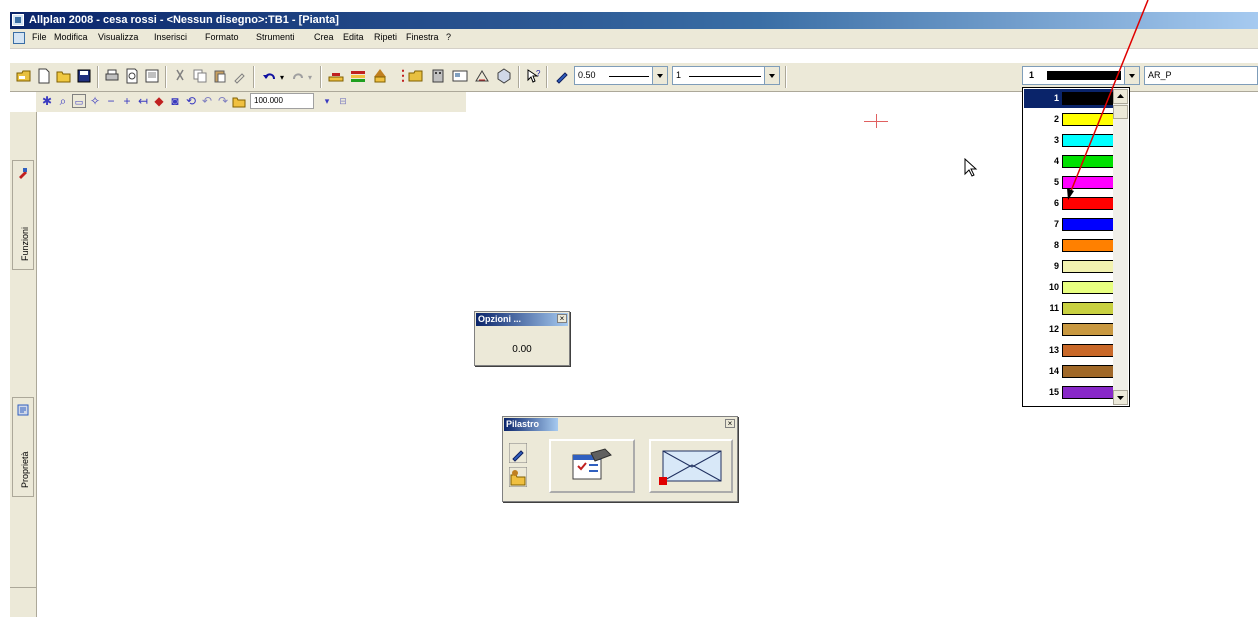 The image size is (1258, 617). What do you see at coordinates (1070, 350) in the screenshot?
I see `color-option-13: 13` at bounding box center [1070, 350].